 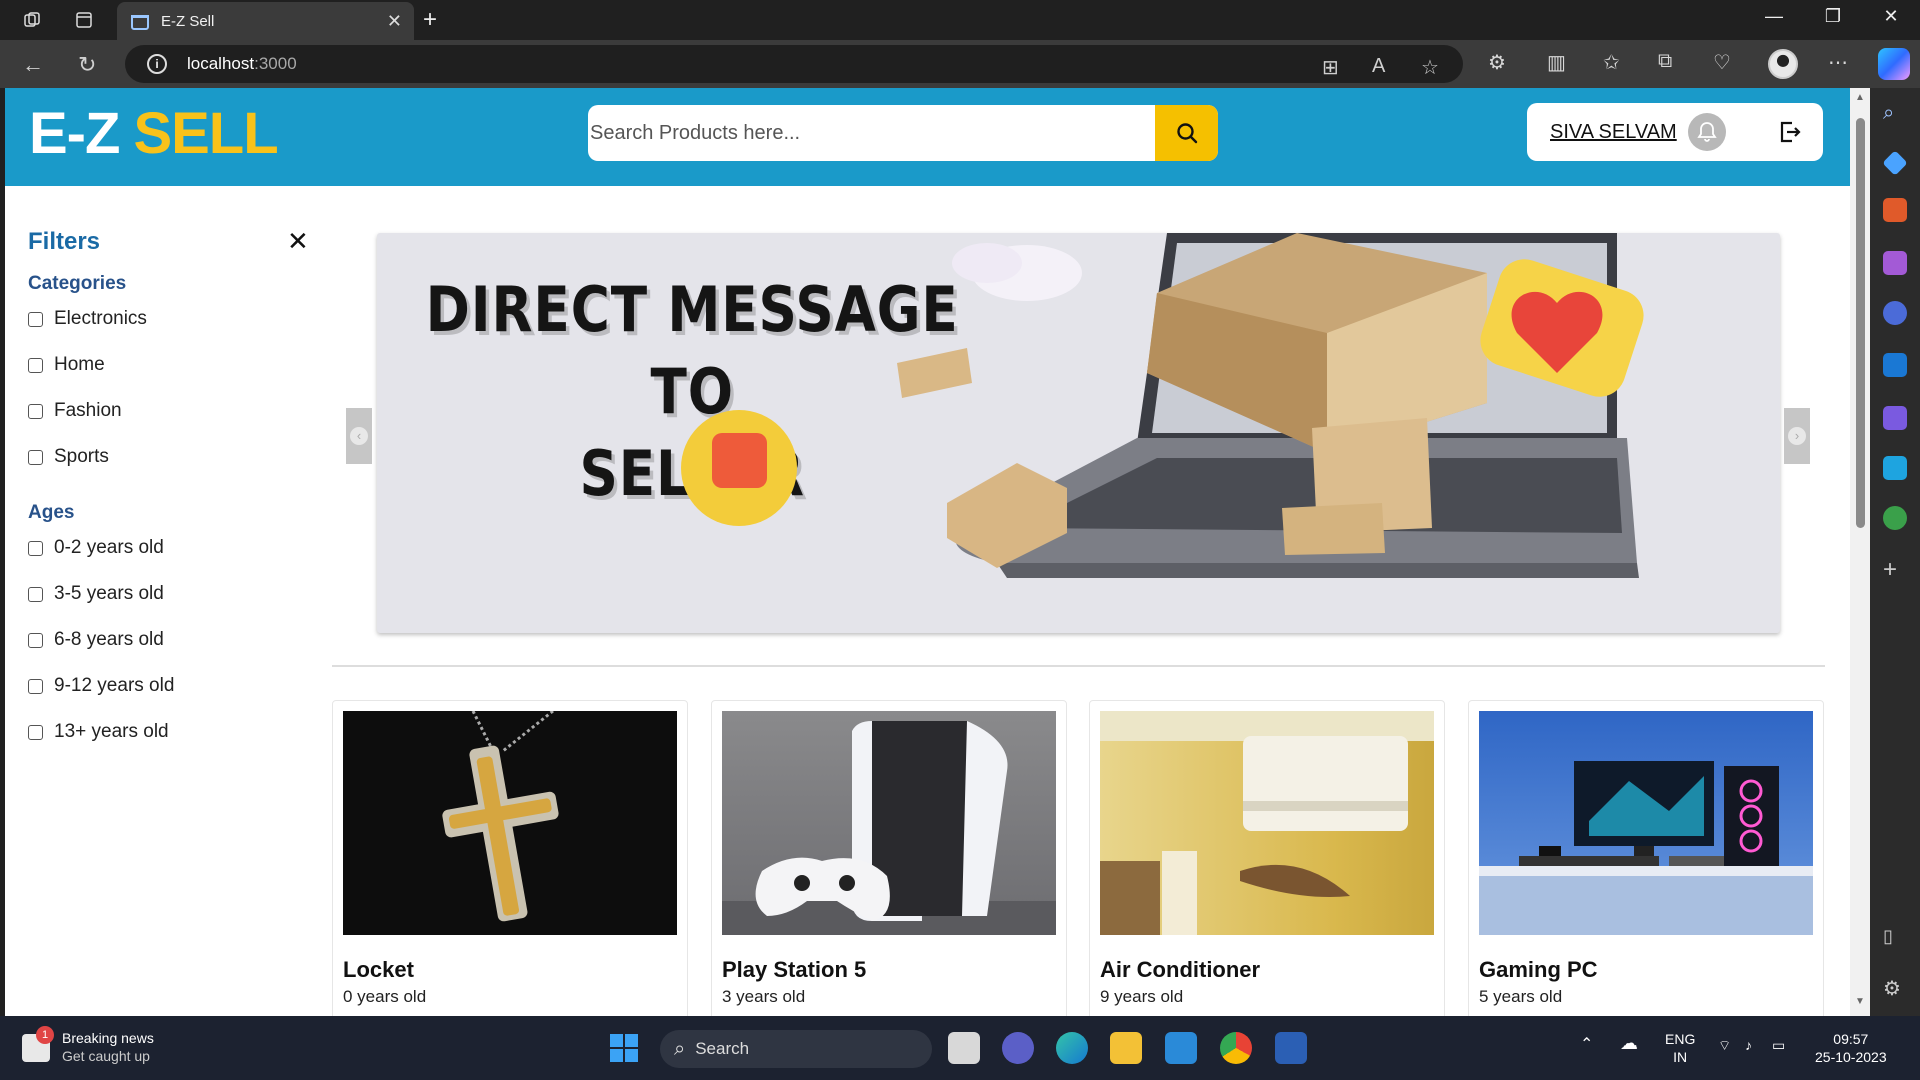 I want to click on filter-electronics: Electronics, so click(x=87, y=319).